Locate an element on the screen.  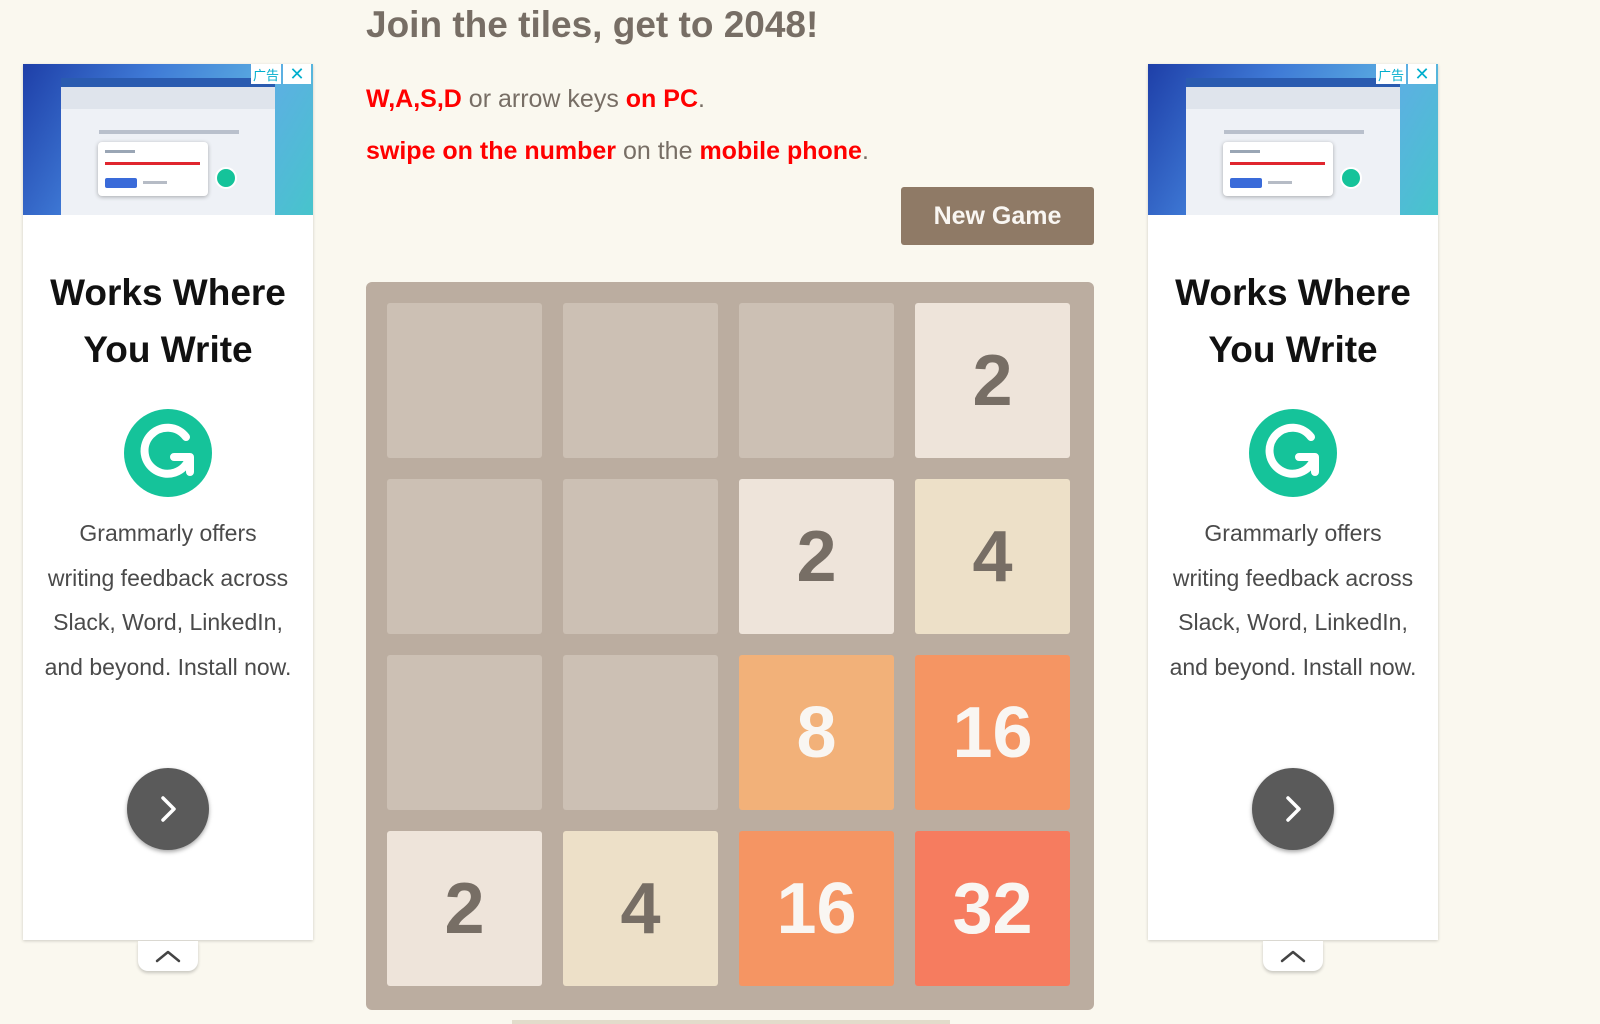
left-ad-collapse-button is located at coordinates (168, 956).